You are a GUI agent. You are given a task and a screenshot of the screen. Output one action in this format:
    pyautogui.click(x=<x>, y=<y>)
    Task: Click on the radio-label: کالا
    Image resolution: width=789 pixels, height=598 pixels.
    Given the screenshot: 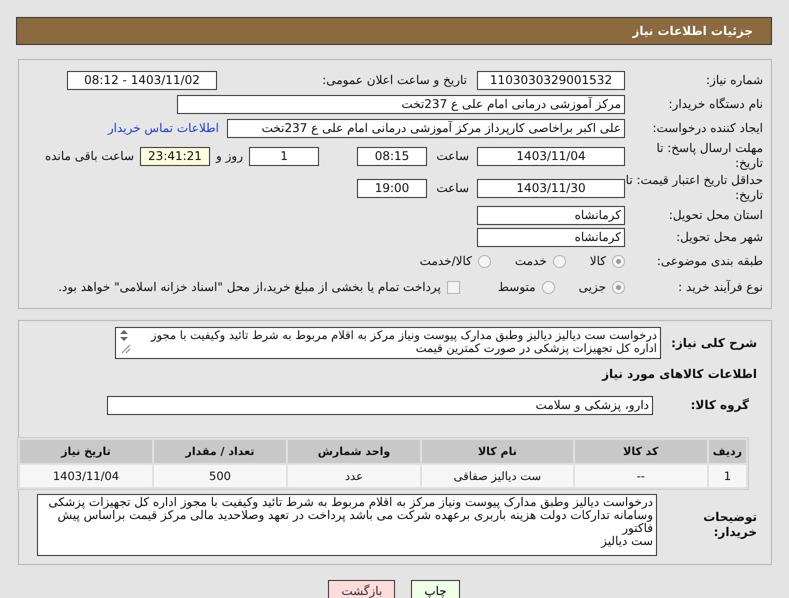 What is the action you would take?
    pyautogui.click(x=598, y=261)
    